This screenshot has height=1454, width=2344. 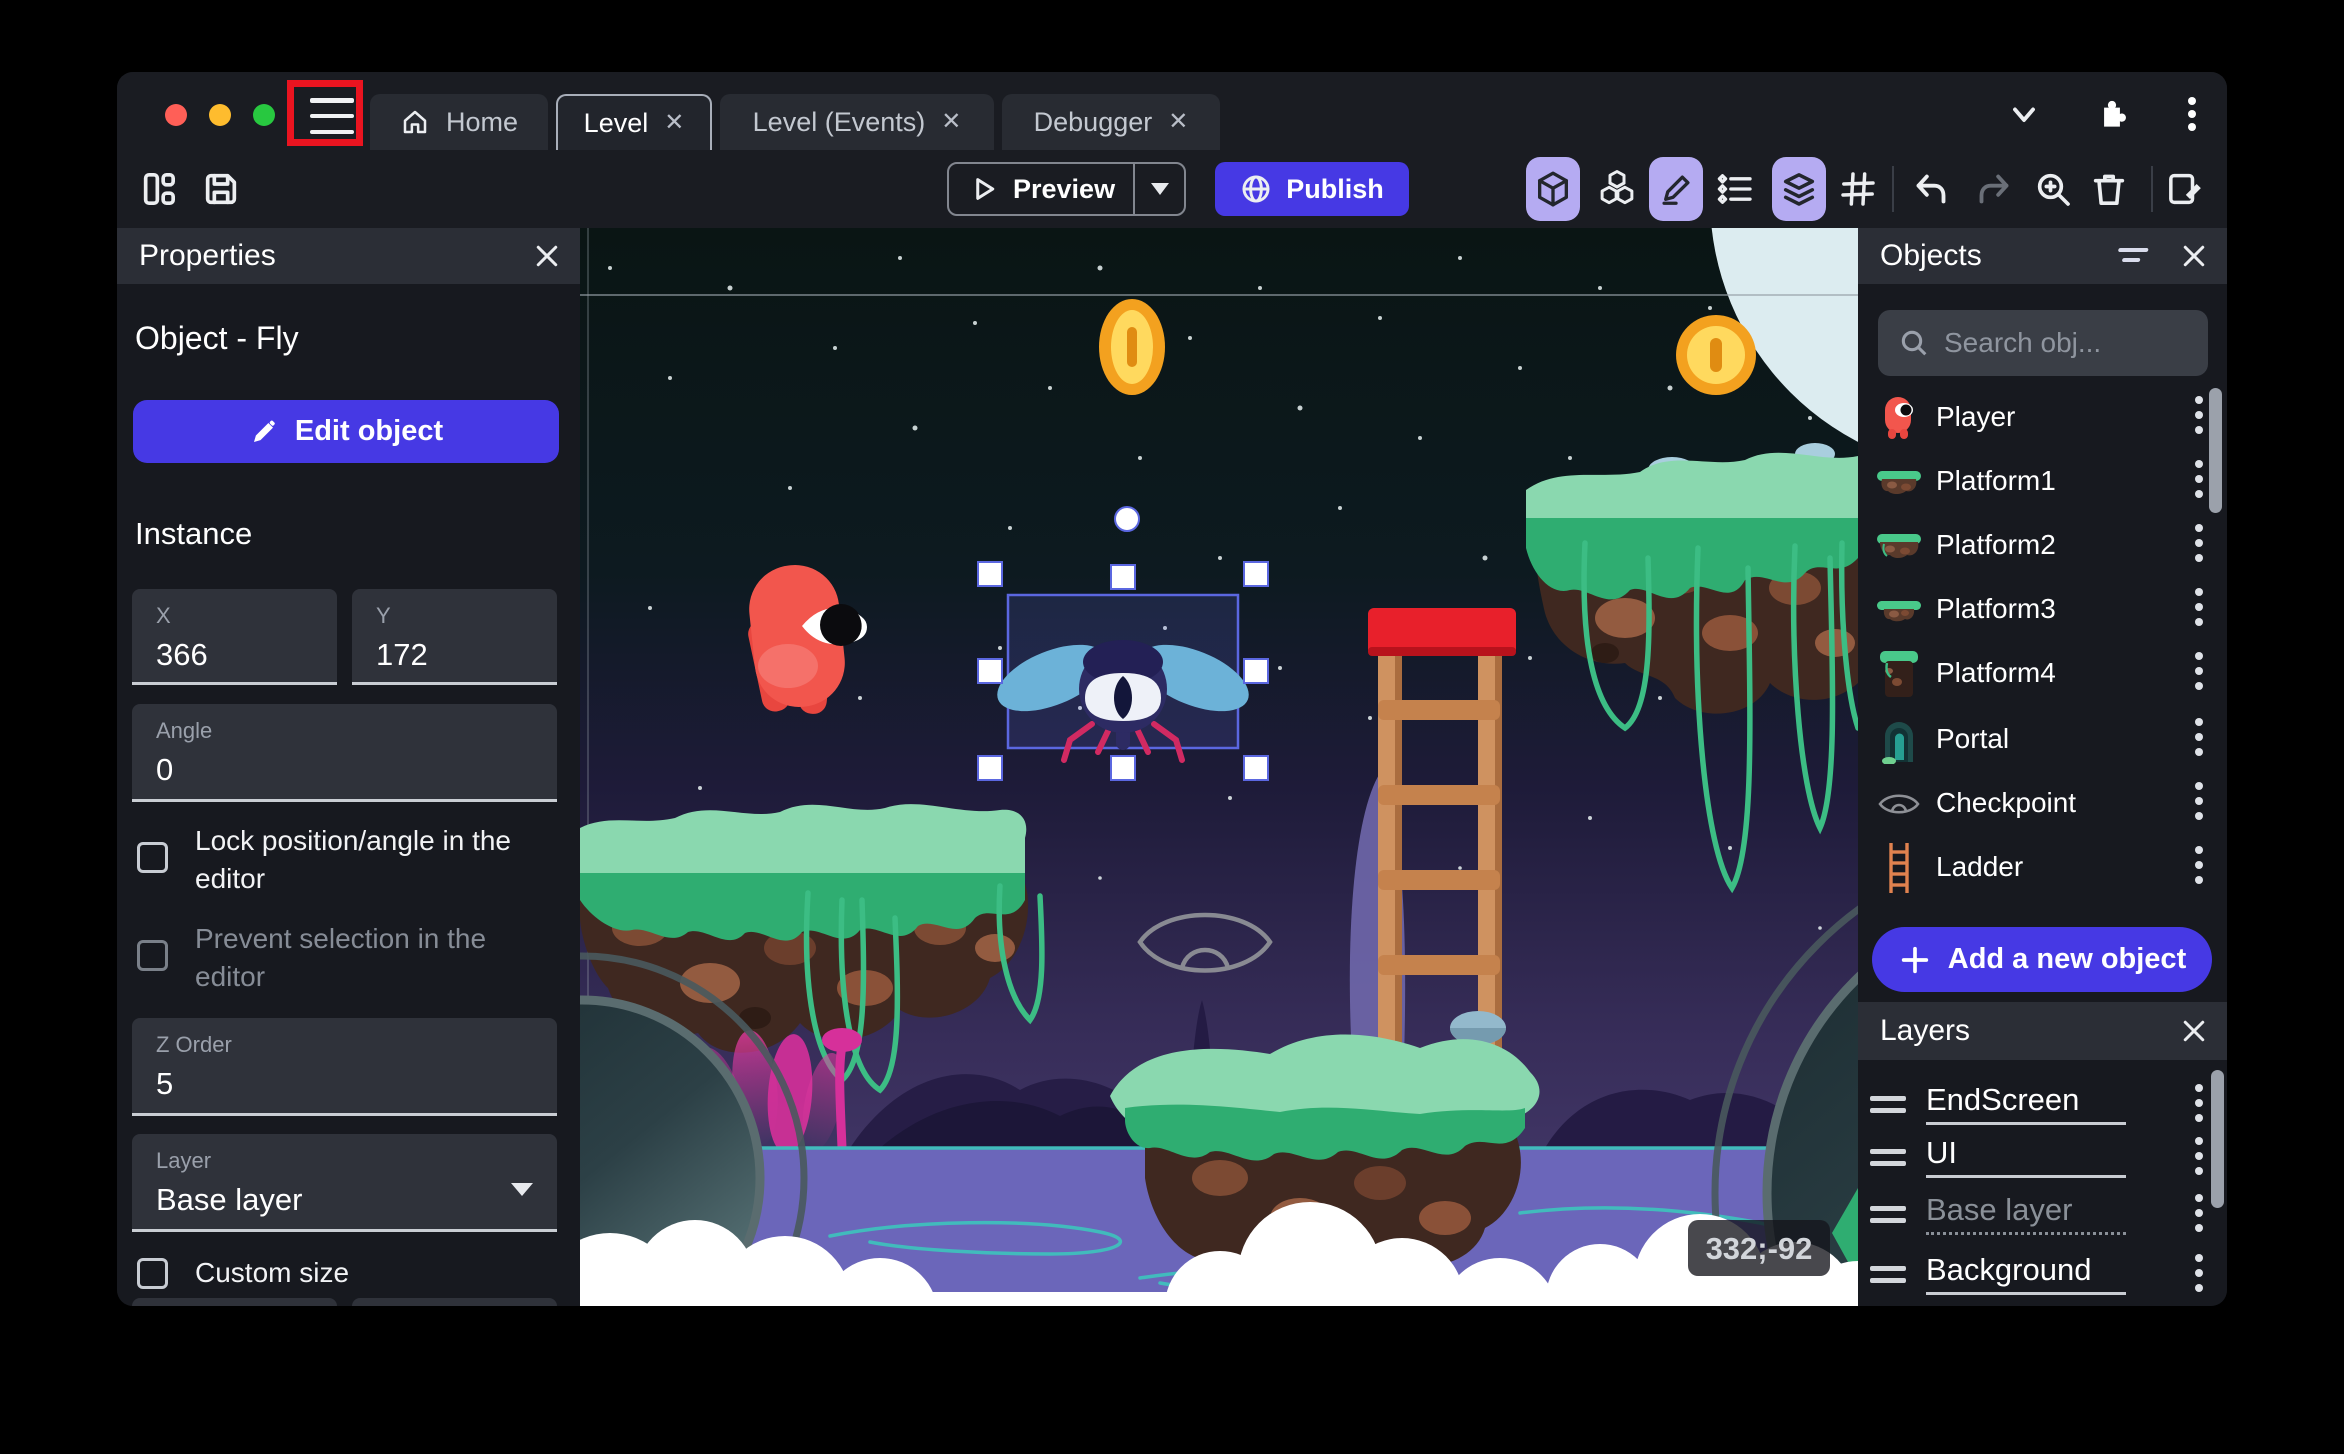 I want to click on hamburger-menu-button, so click(x=332, y=116).